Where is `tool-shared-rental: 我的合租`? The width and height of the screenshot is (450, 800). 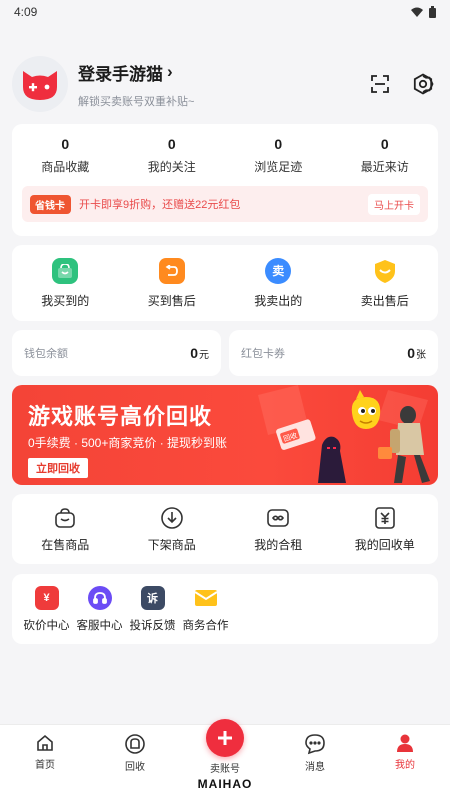
tool-shared-rental: 我的合租 is located at coordinates (278, 529).